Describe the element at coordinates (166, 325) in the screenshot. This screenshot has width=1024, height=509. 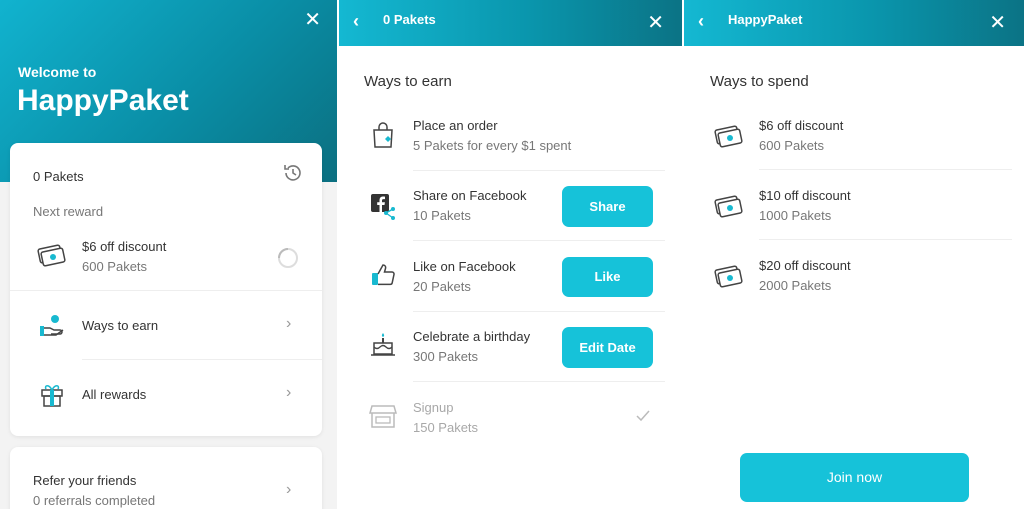
I see `ways-to-earn-row: Ways to earn ›` at that location.